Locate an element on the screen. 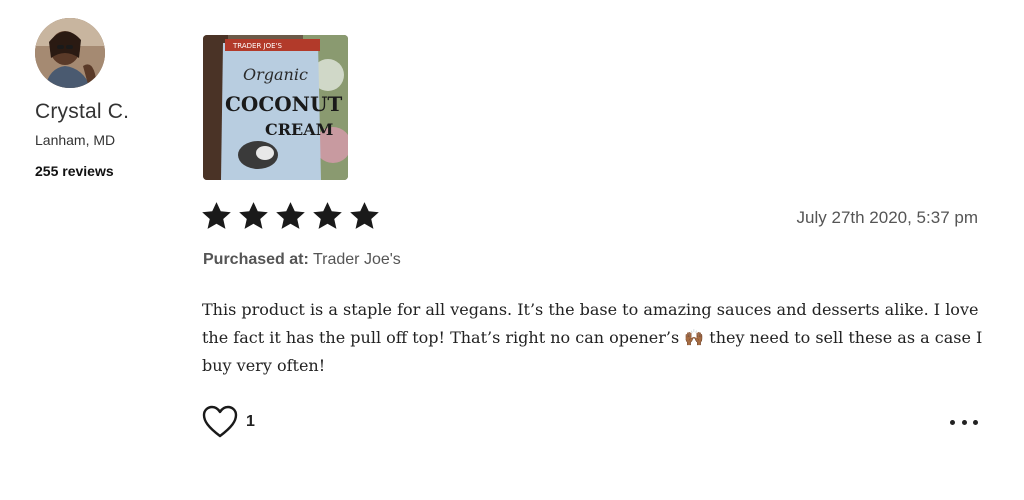 This screenshot has height=500, width=1024. more-options-button is located at coordinates (964, 422).